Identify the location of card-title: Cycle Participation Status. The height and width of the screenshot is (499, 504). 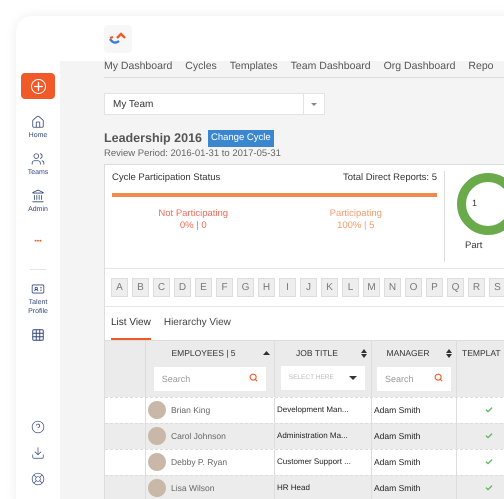
(166, 177).